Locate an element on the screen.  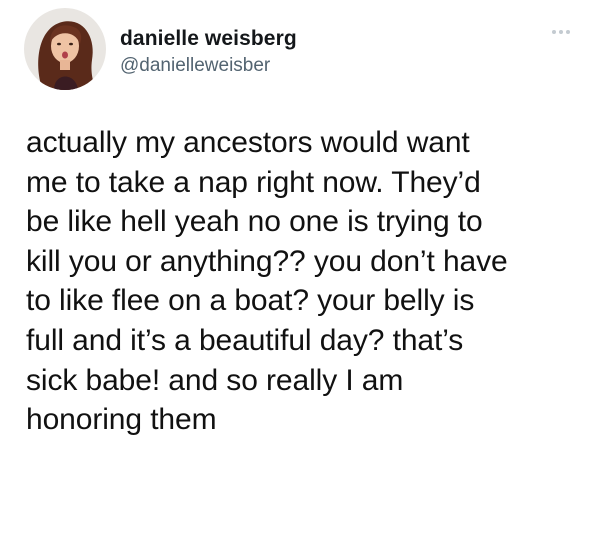
tweet-text-line: me to take a nap right now. They’d is located at coordinates (253, 182).